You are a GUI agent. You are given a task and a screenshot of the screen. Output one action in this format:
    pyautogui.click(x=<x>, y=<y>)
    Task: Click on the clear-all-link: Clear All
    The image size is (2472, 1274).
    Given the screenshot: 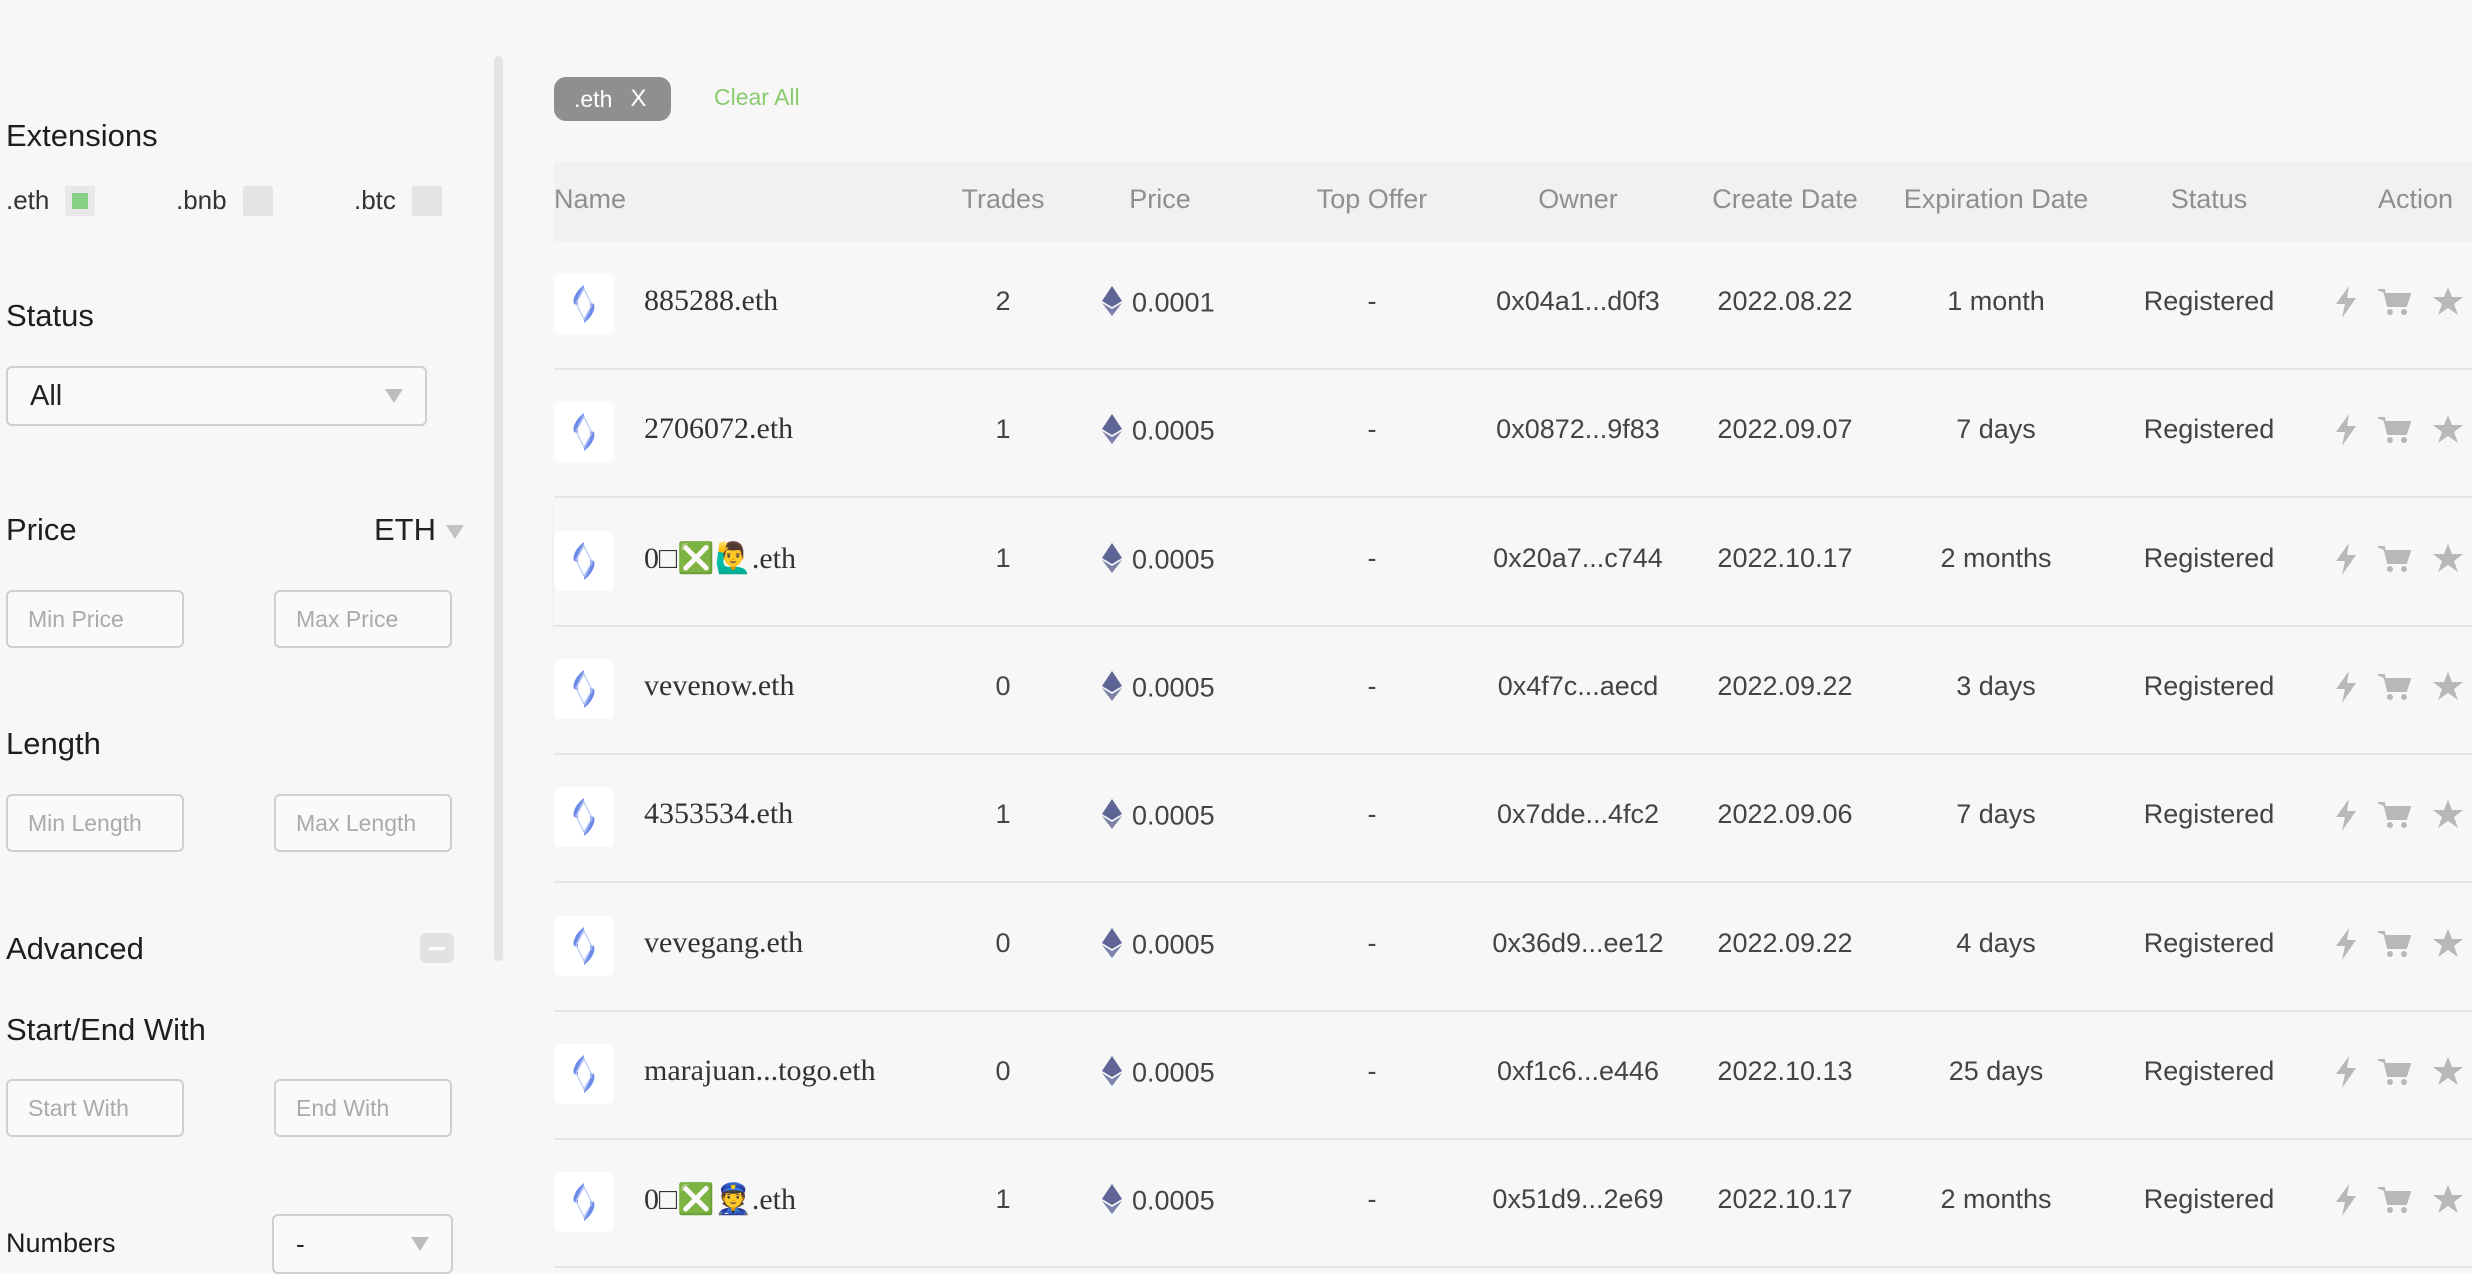 What is the action you would take?
    pyautogui.click(x=757, y=97)
    